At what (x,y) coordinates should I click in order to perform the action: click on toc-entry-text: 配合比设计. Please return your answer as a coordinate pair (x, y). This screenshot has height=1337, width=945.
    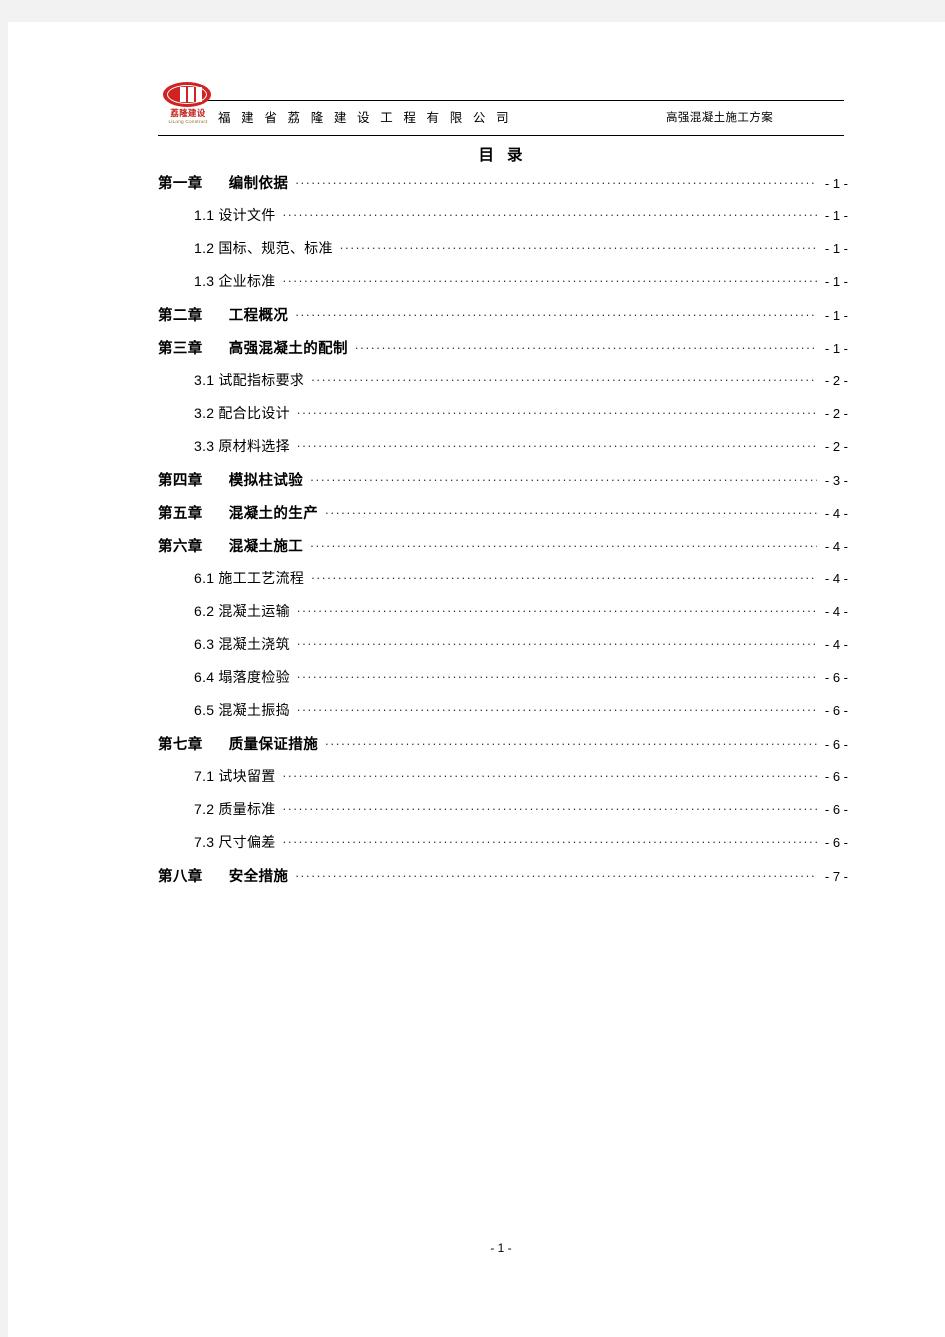
    Looking at the image, I should click on (254, 413).